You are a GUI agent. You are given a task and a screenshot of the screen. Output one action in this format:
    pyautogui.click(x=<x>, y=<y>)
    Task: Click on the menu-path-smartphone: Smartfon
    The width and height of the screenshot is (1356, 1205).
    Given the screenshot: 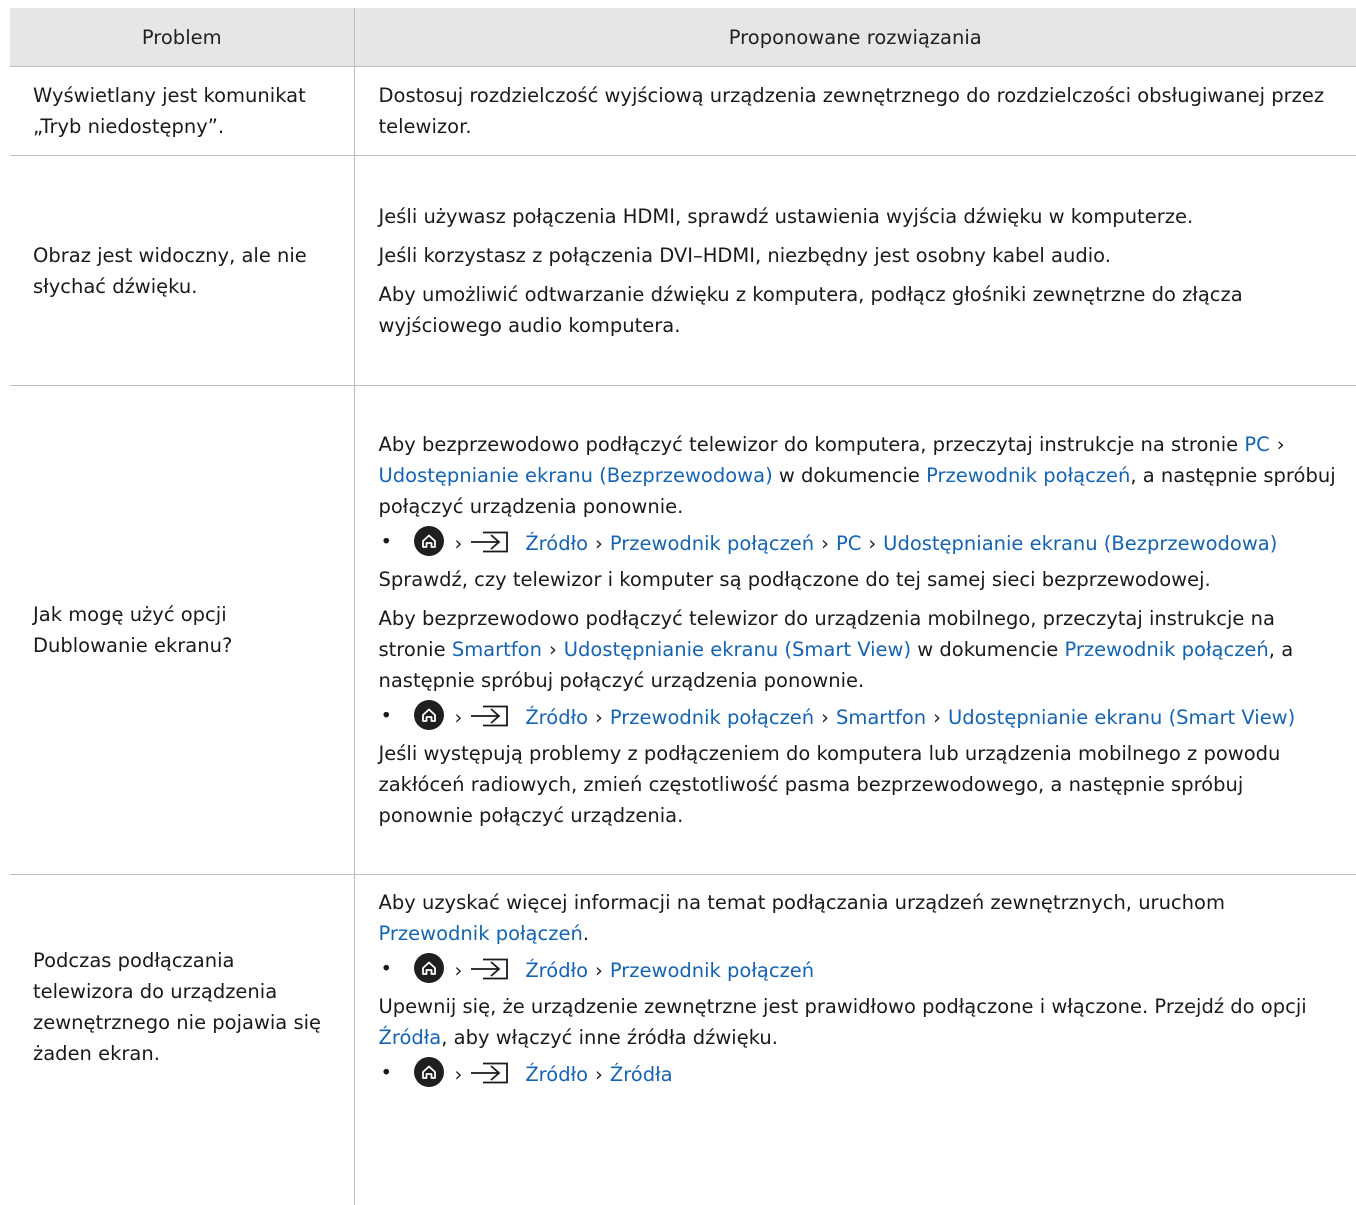 What is the action you would take?
    pyautogui.click(x=881, y=717)
    